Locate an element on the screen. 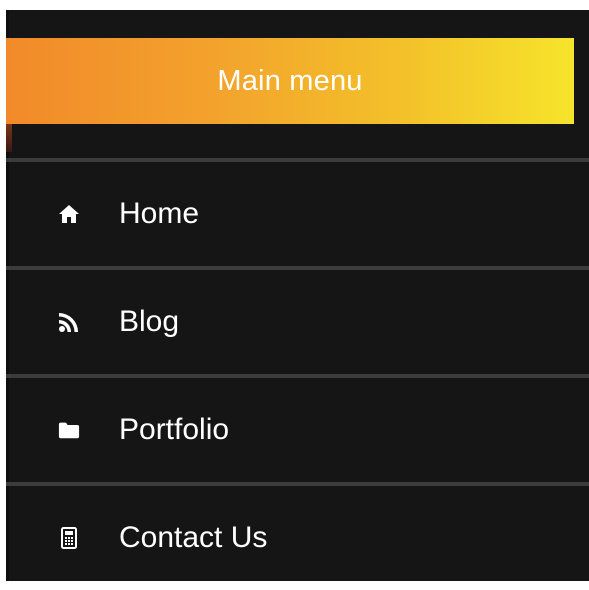  folder-icon is located at coordinates (69, 430).